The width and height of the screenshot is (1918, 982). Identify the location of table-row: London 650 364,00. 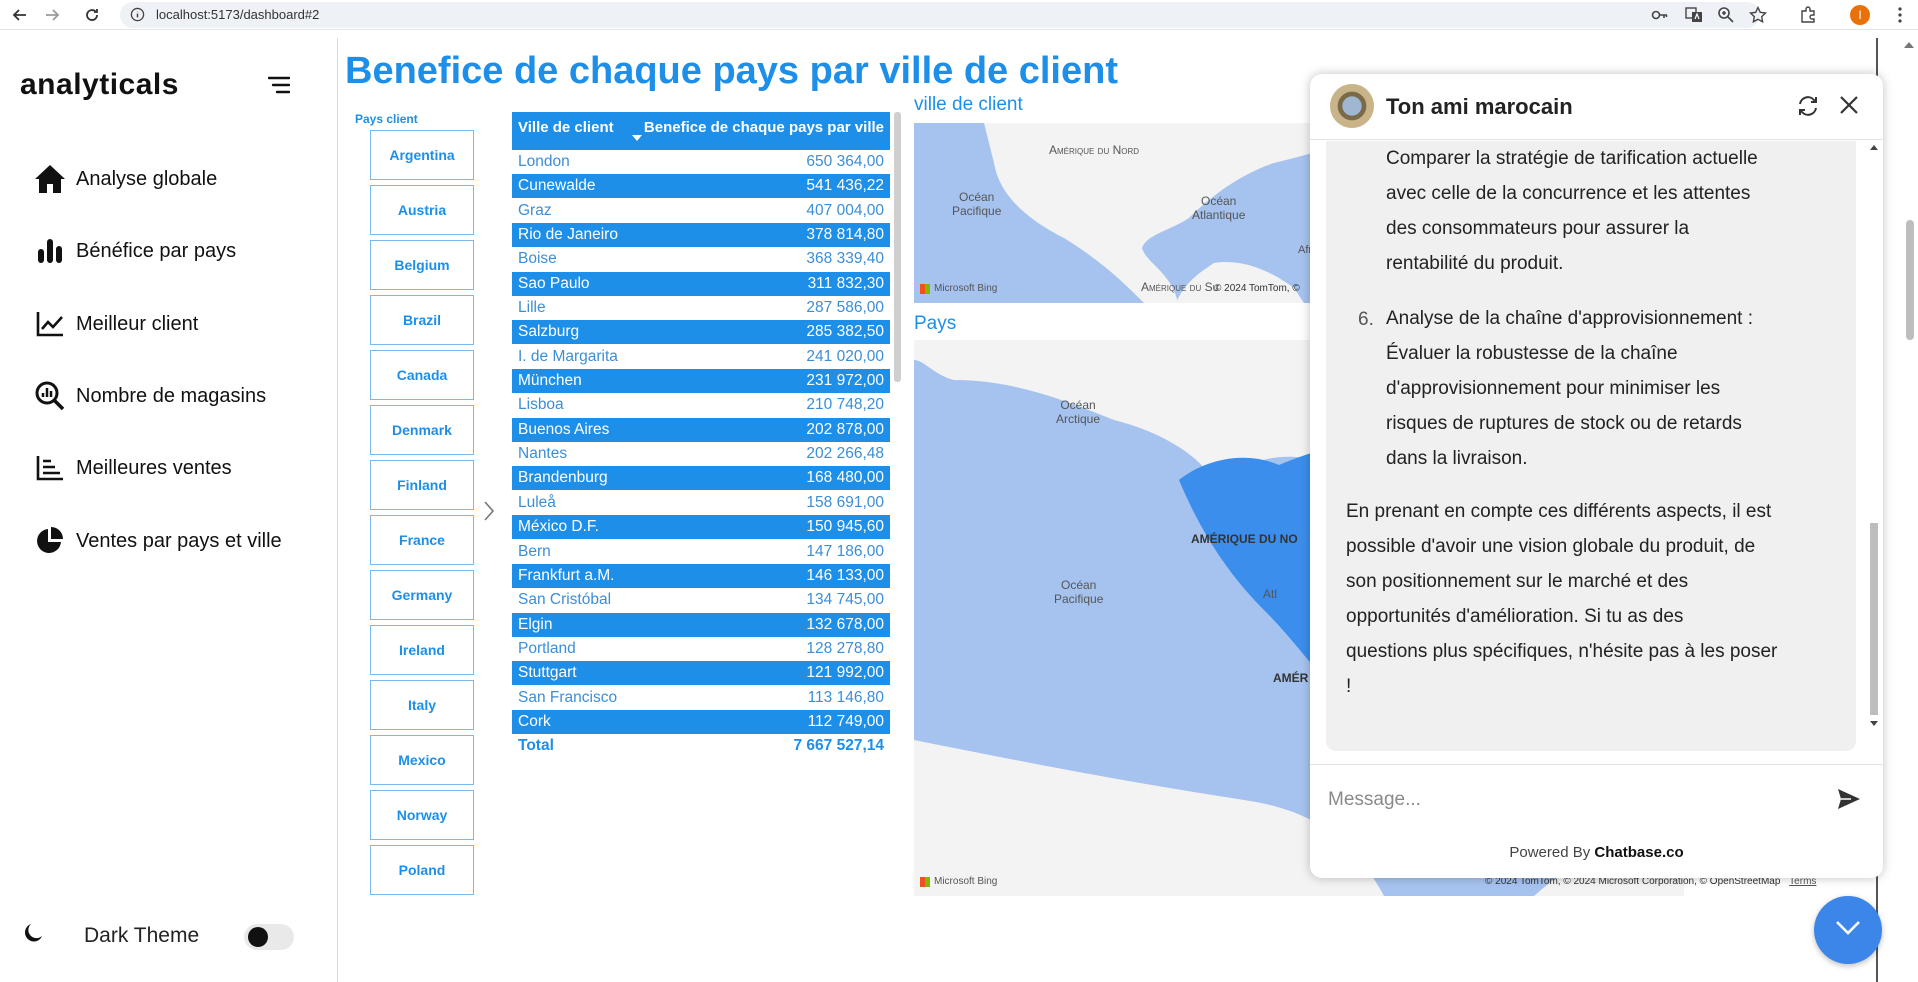
(701, 162).